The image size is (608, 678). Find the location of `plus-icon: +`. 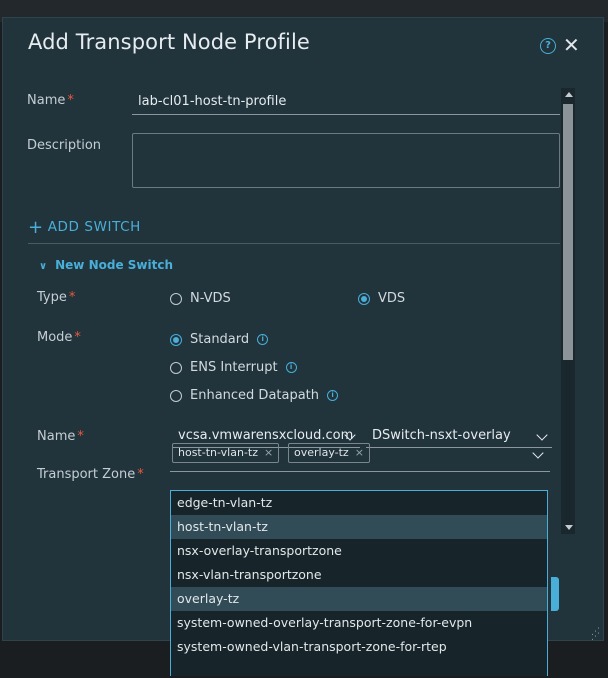

plus-icon: + is located at coordinates (36, 227).